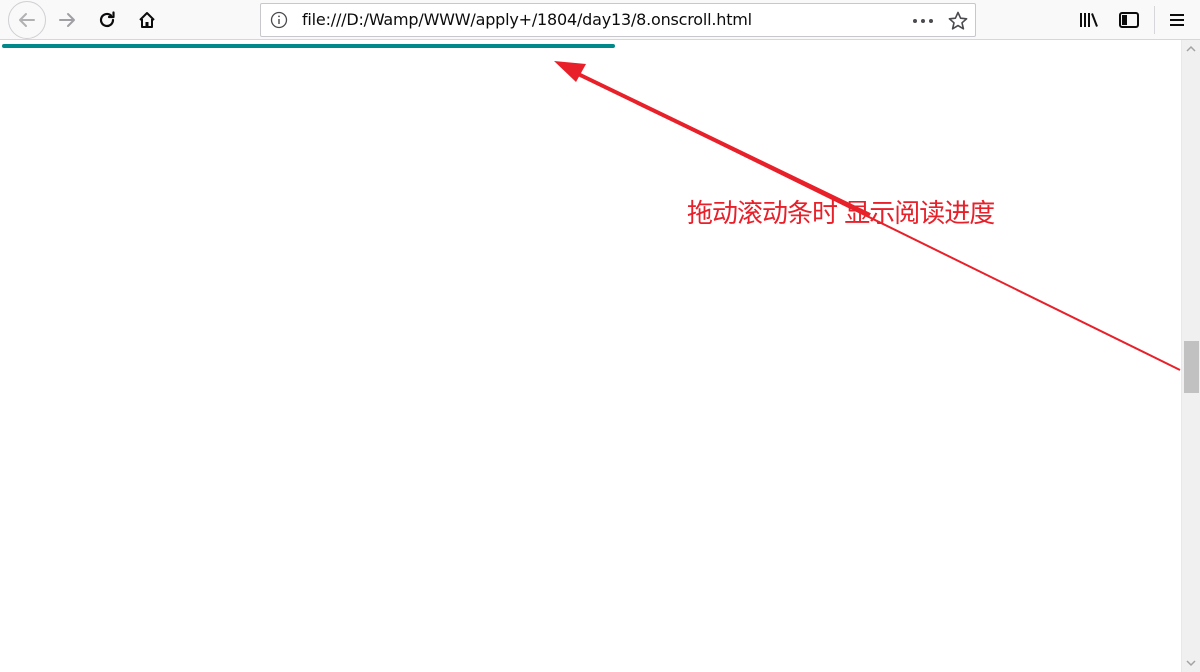  I want to click on home-button, so click(147, 20).